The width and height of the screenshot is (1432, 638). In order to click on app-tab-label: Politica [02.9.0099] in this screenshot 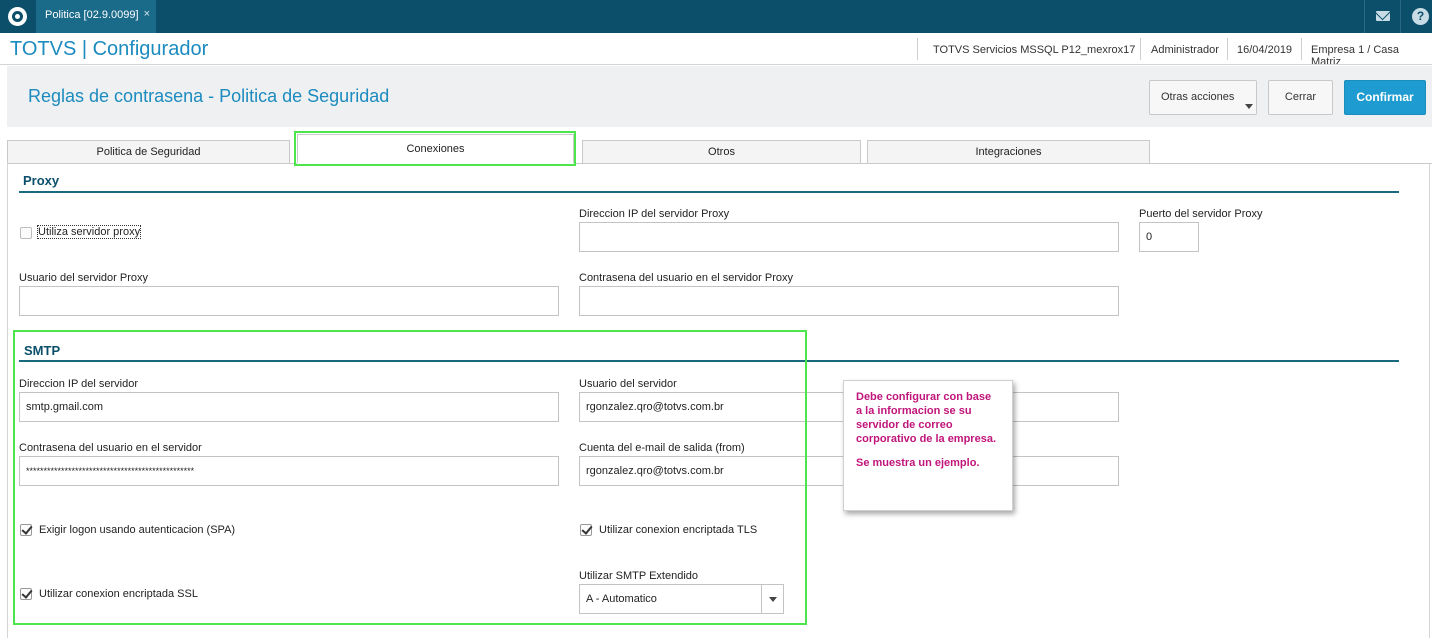, I will do `click(92, 15)`.